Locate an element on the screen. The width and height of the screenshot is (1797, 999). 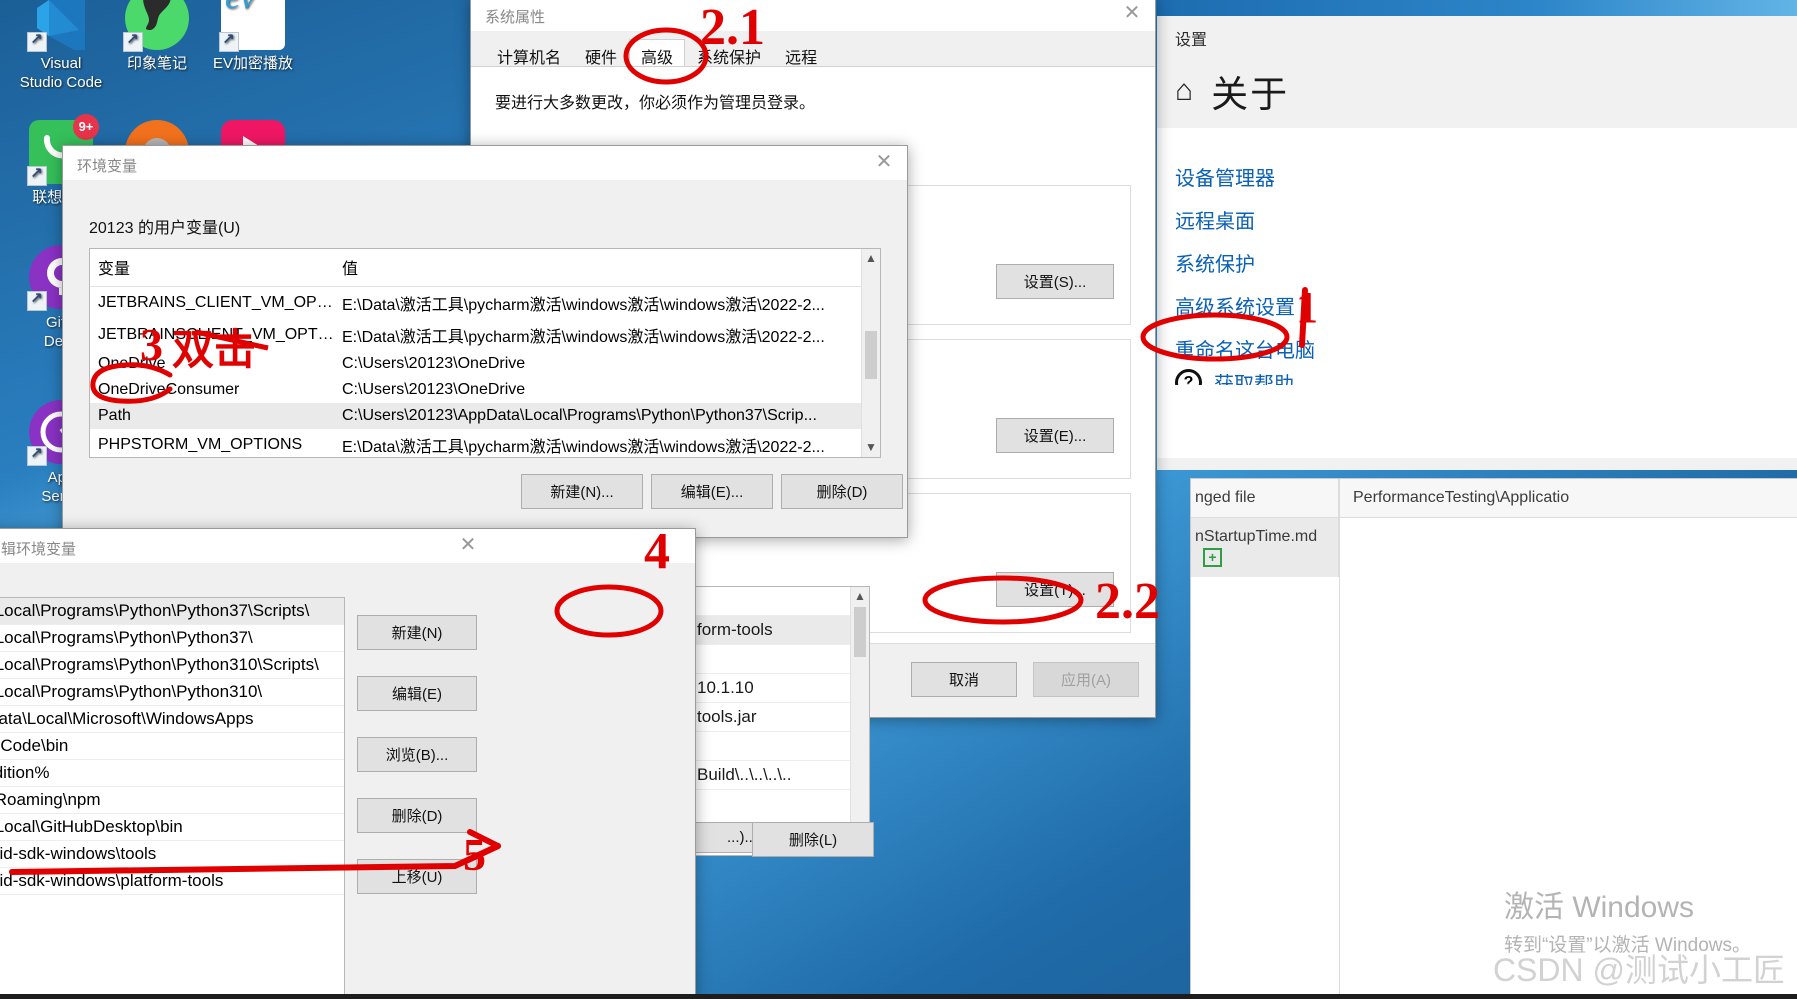
ide-table-row: nStartupTime.md + is located at coordinates (1494, 547).